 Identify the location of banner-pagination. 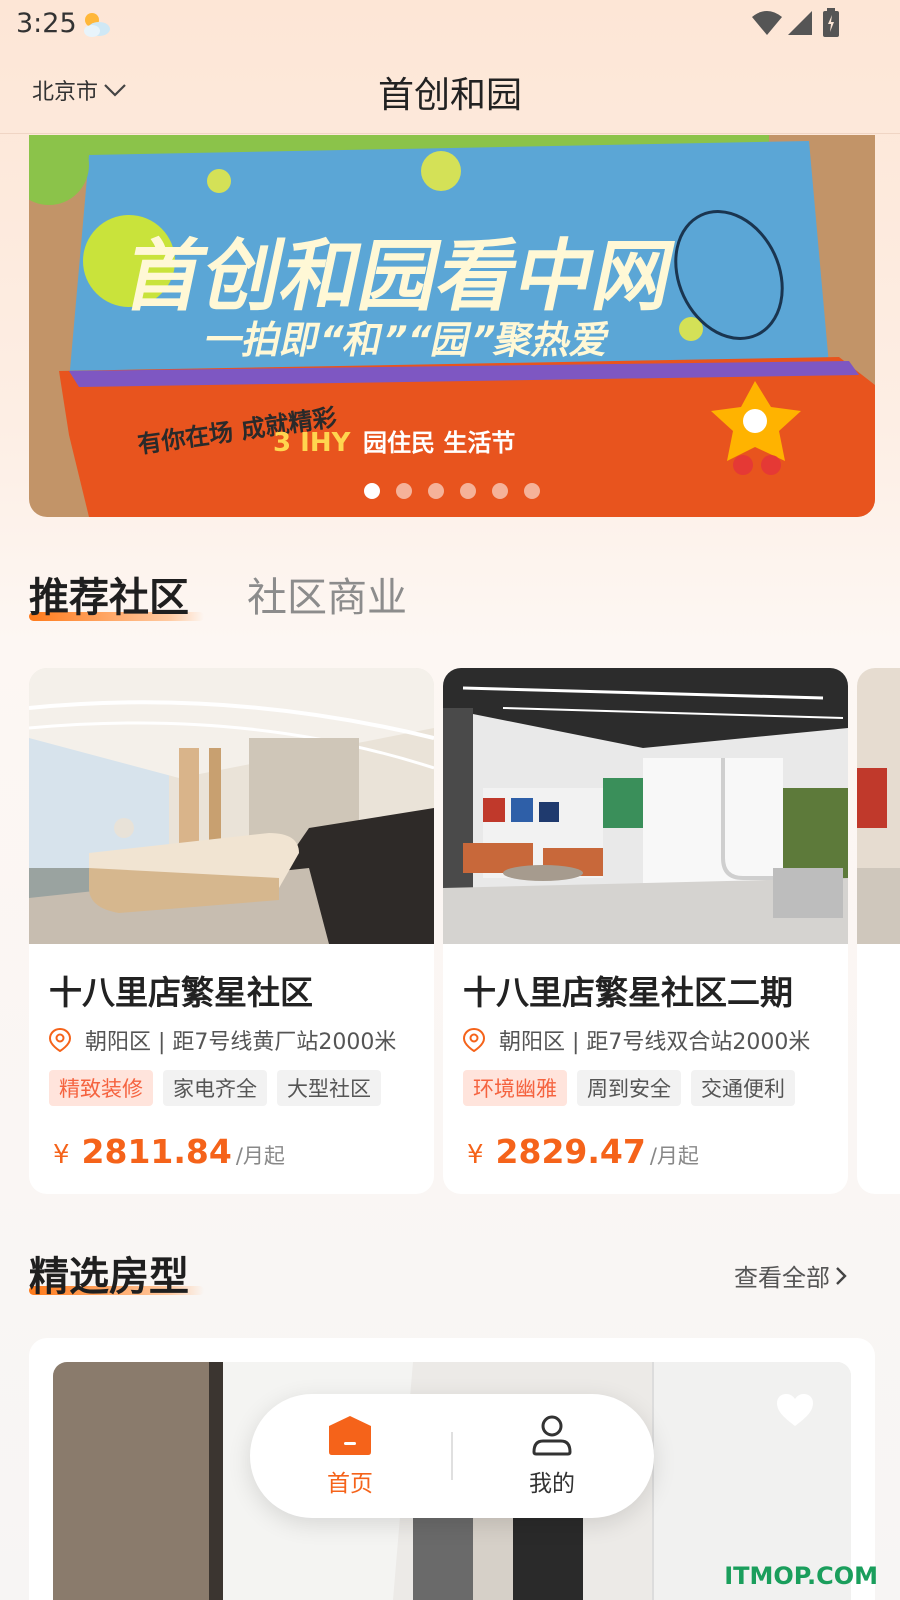
(452, 491).